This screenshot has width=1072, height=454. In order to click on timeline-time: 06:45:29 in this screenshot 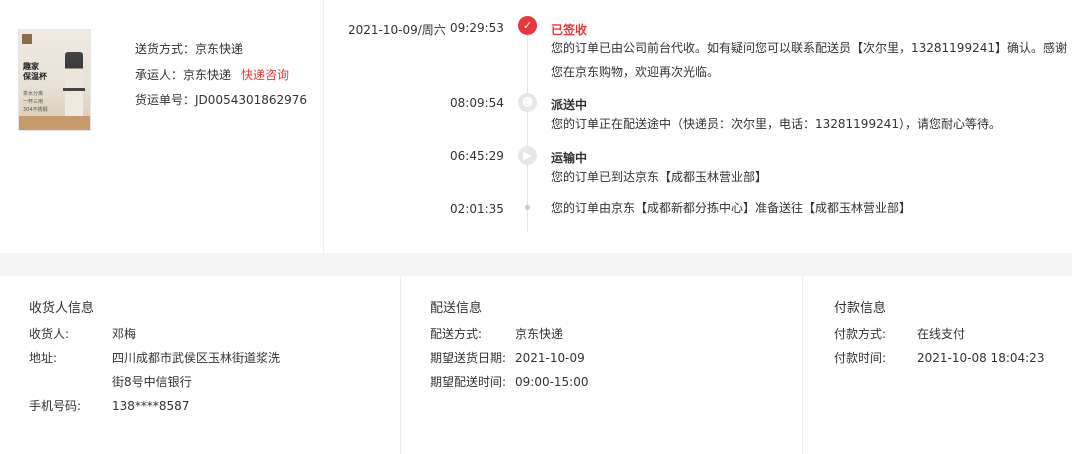, I will do `click(477, 156)`.